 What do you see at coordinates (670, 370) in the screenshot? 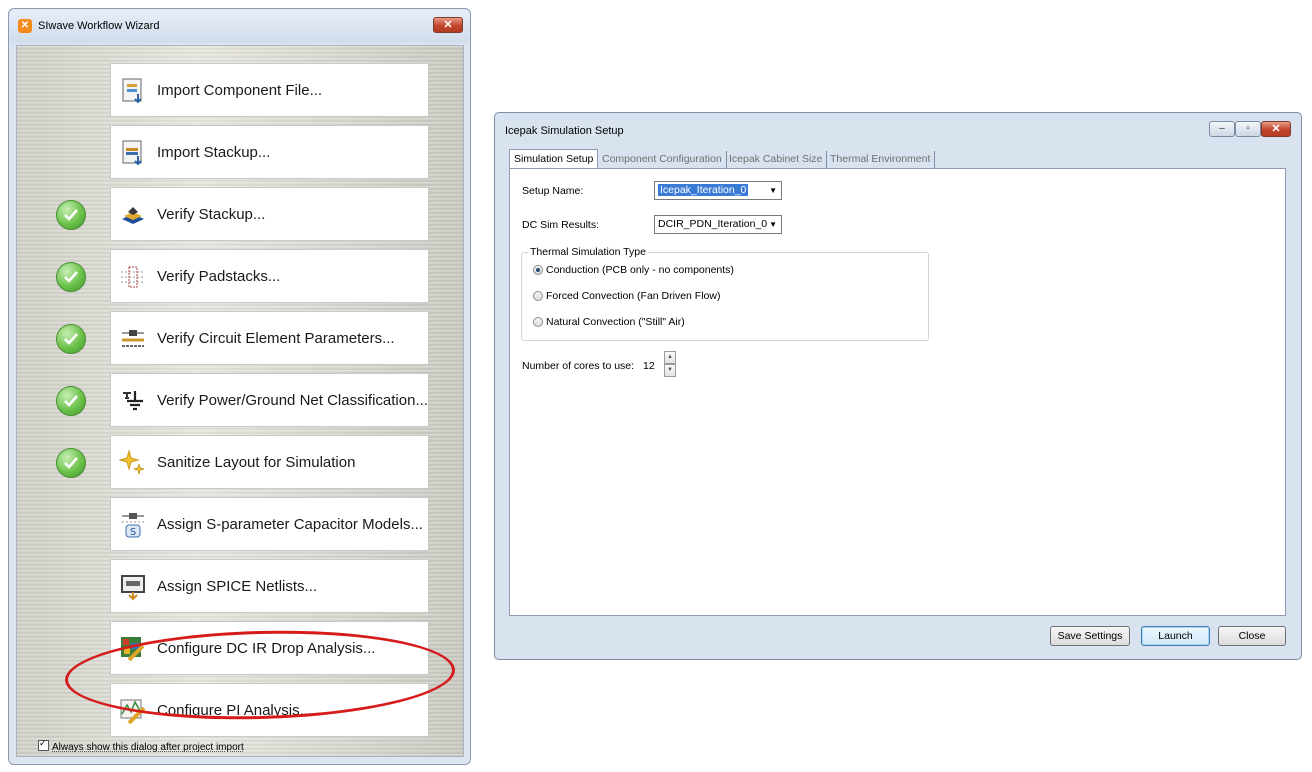
I see `cores-decrement-button: ▼` at bounding box center [670, 370].